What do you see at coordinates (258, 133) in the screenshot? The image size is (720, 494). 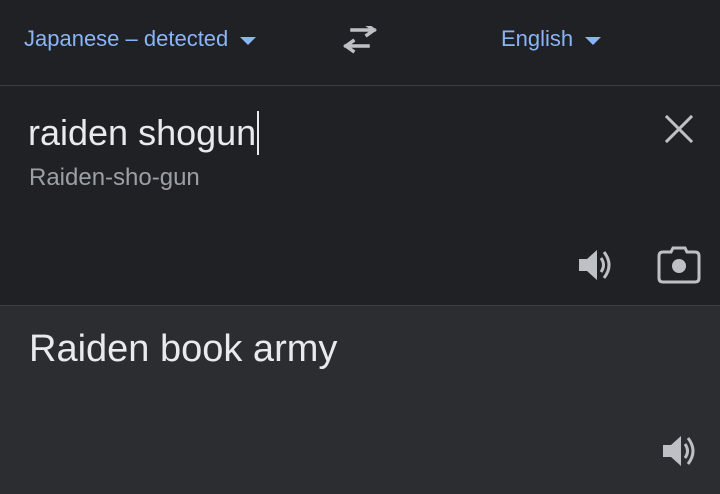 I see `text-cursor` at bounding box center [258, 133].